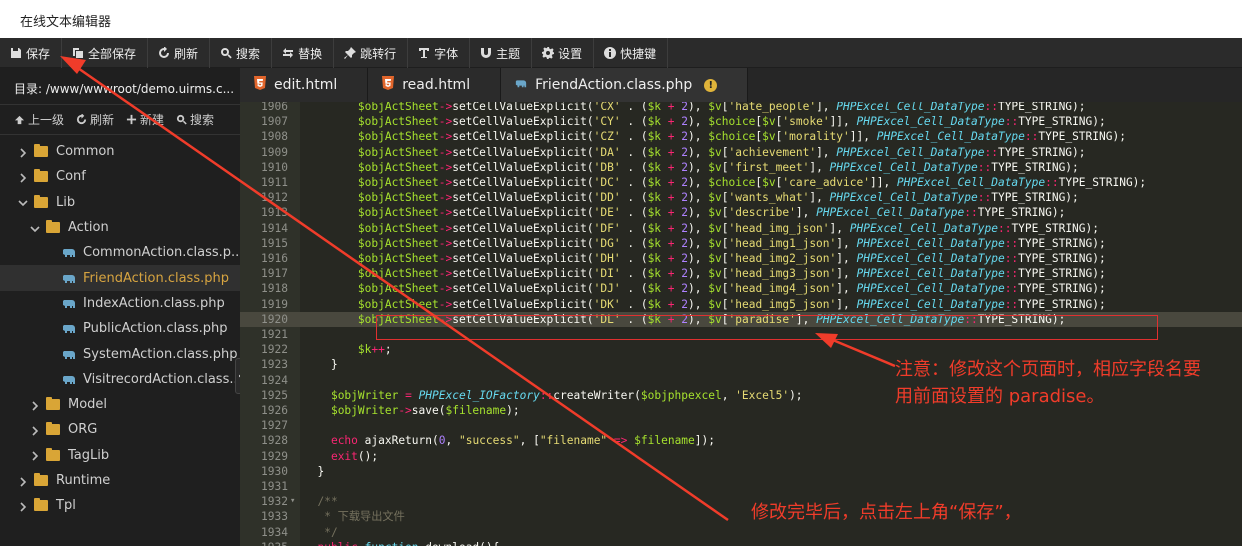 The image size is (1242, 546). I want to click on tree-folder: Runtime, so click(120, 480).